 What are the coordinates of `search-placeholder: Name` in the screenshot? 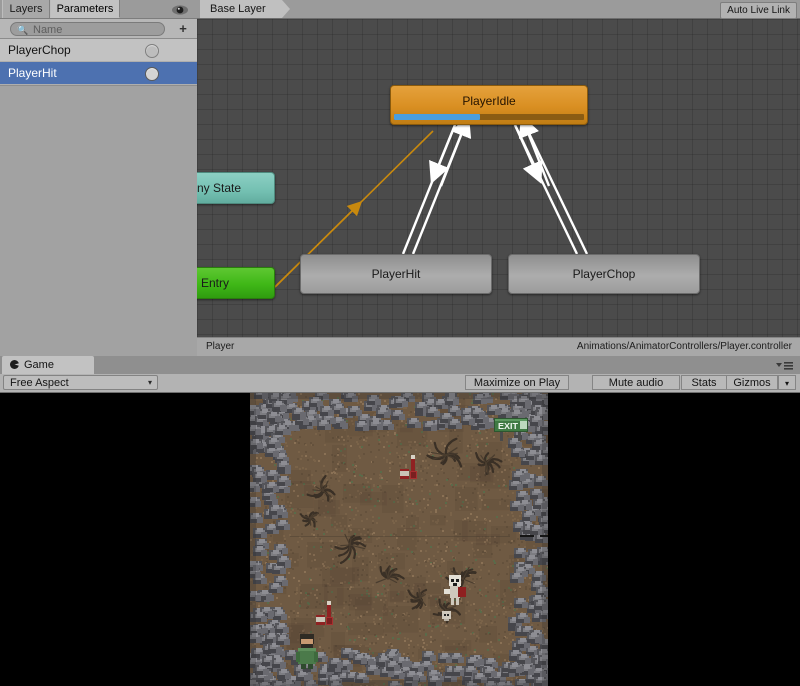 It's located at (48, 30).